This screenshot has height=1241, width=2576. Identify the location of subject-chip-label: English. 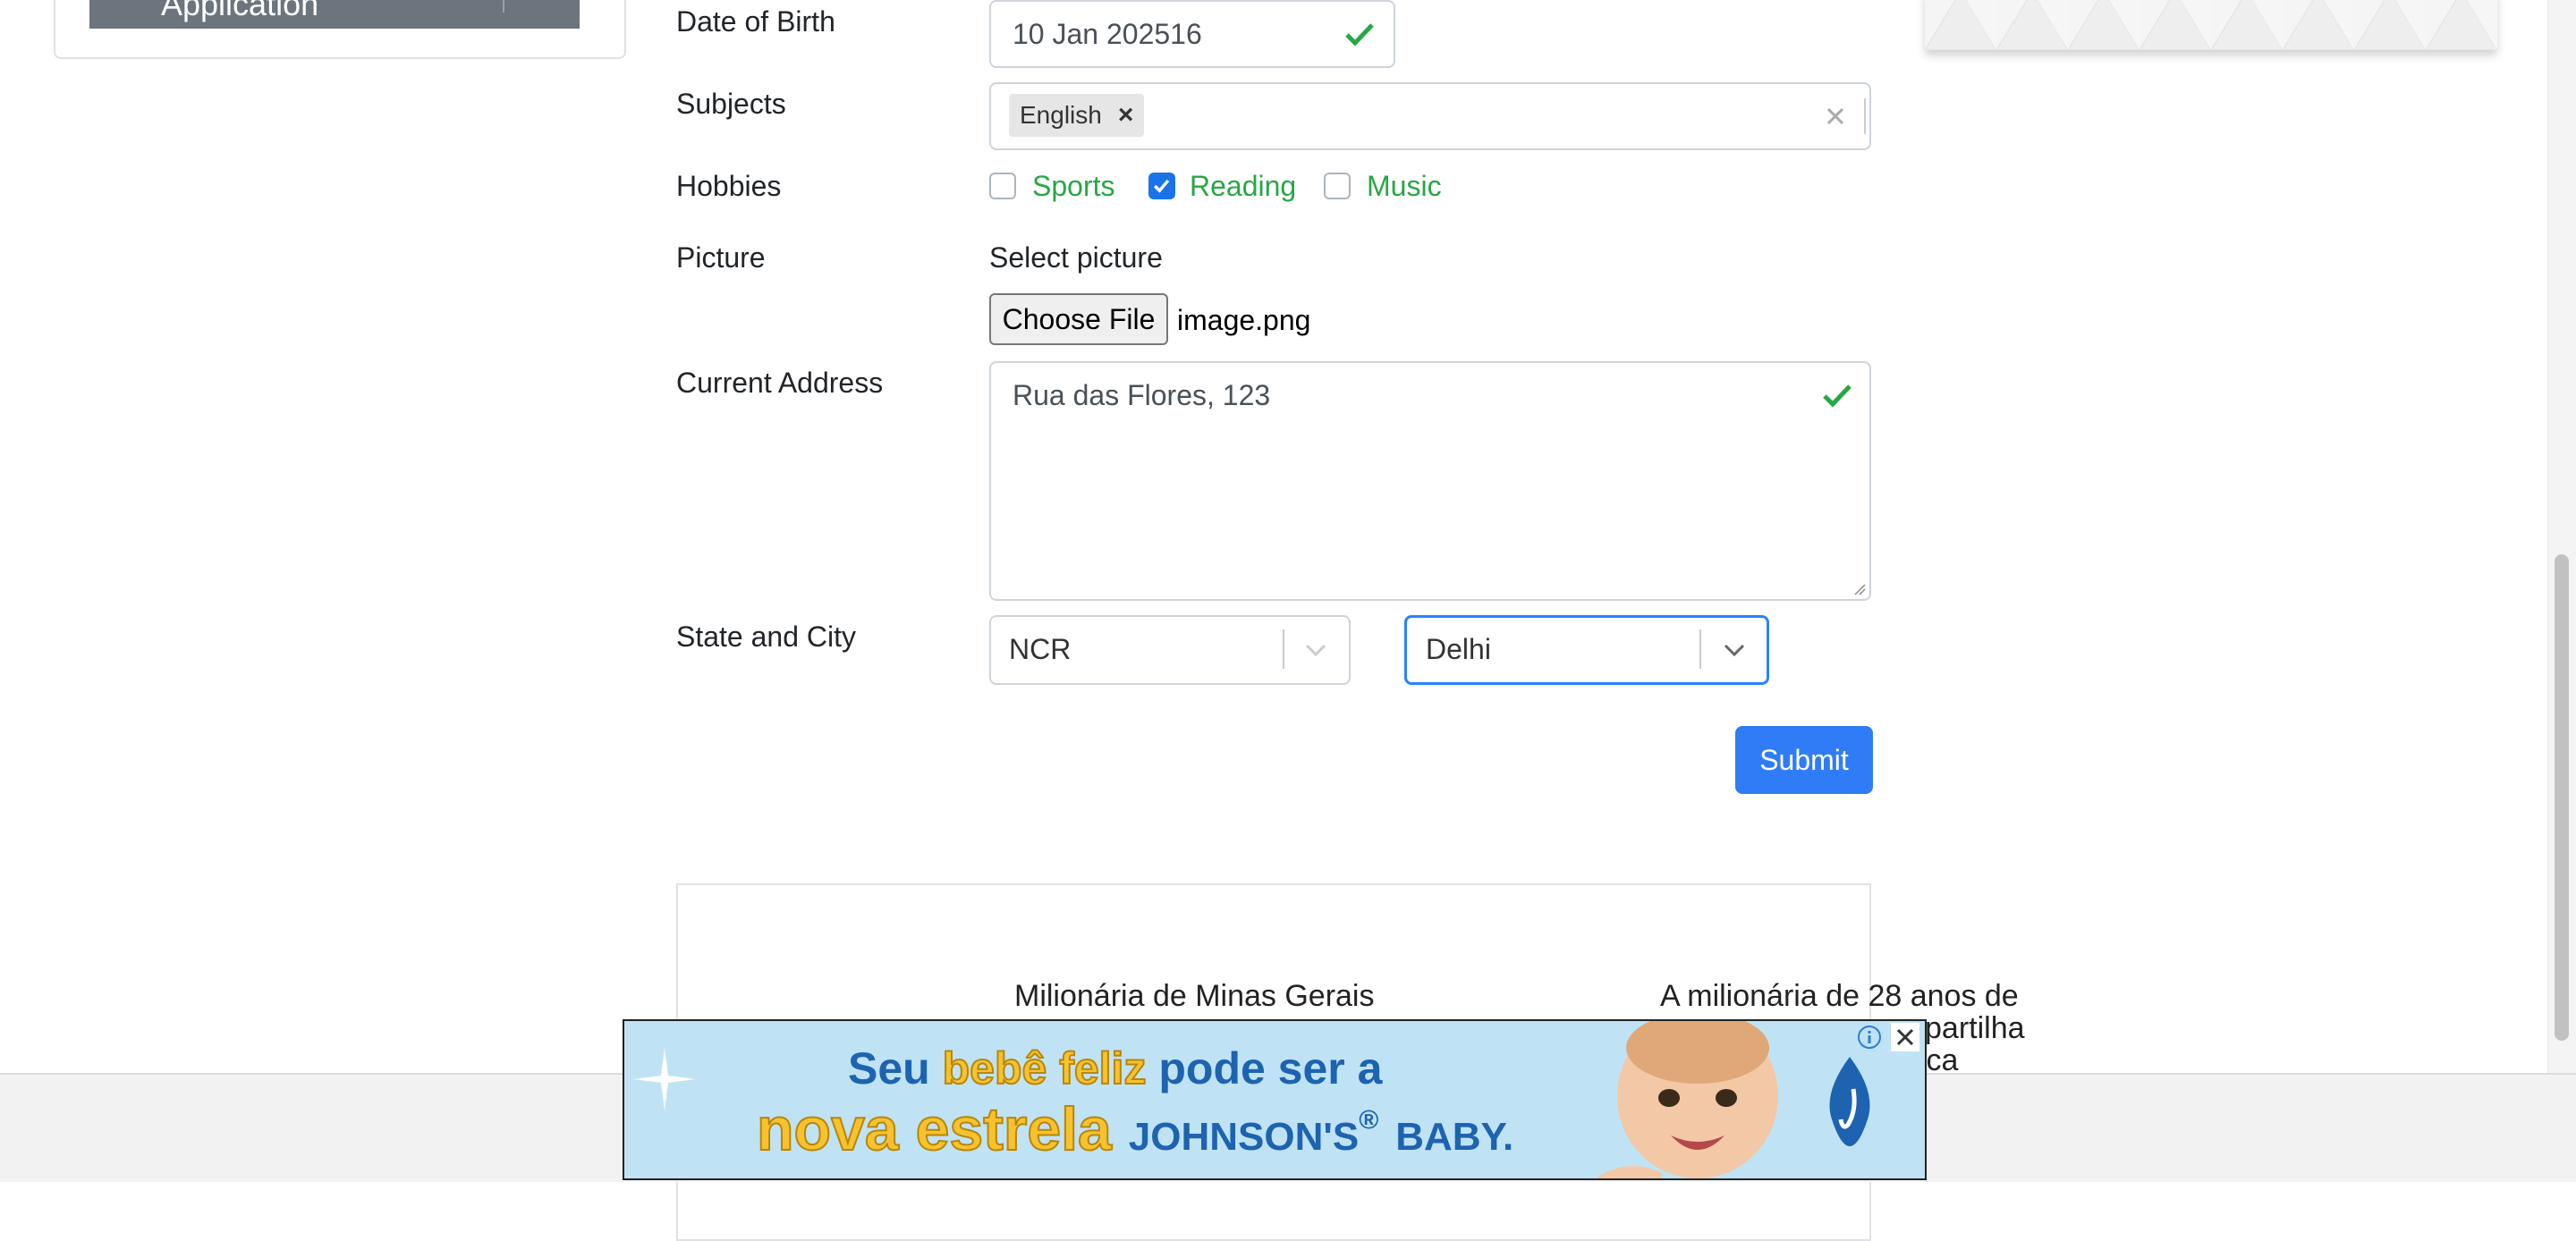
(1061, 115).